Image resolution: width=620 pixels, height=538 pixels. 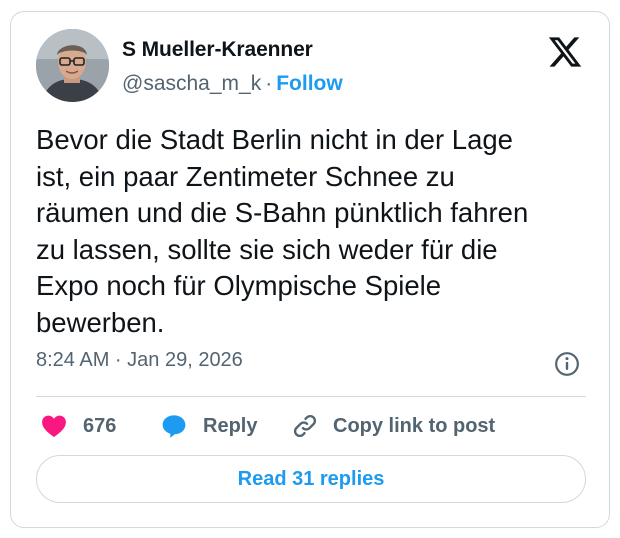 I want to click on reply-label: Reply, so click(x=230, y=425).